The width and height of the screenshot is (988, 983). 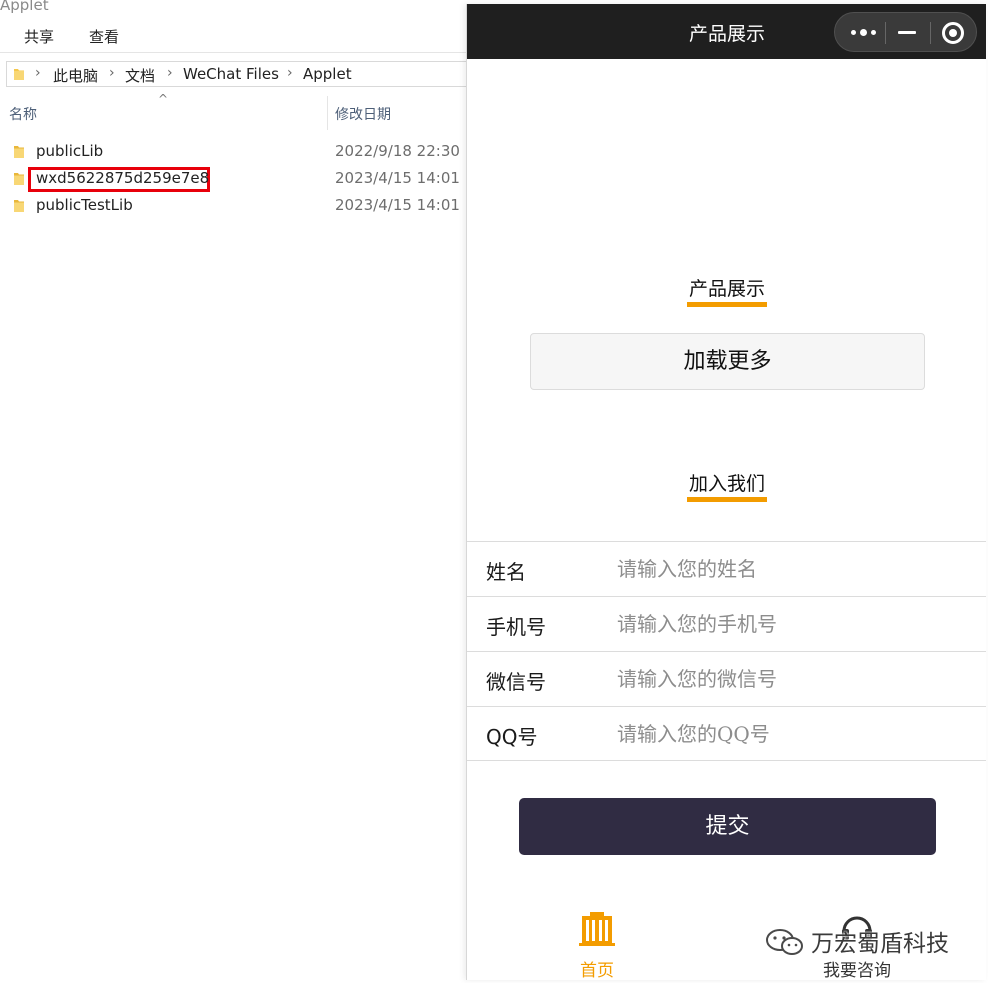 What do you see at coordinates (787, 569) in the screenshot?
I see `name-input` at bounding box center [787, 569].